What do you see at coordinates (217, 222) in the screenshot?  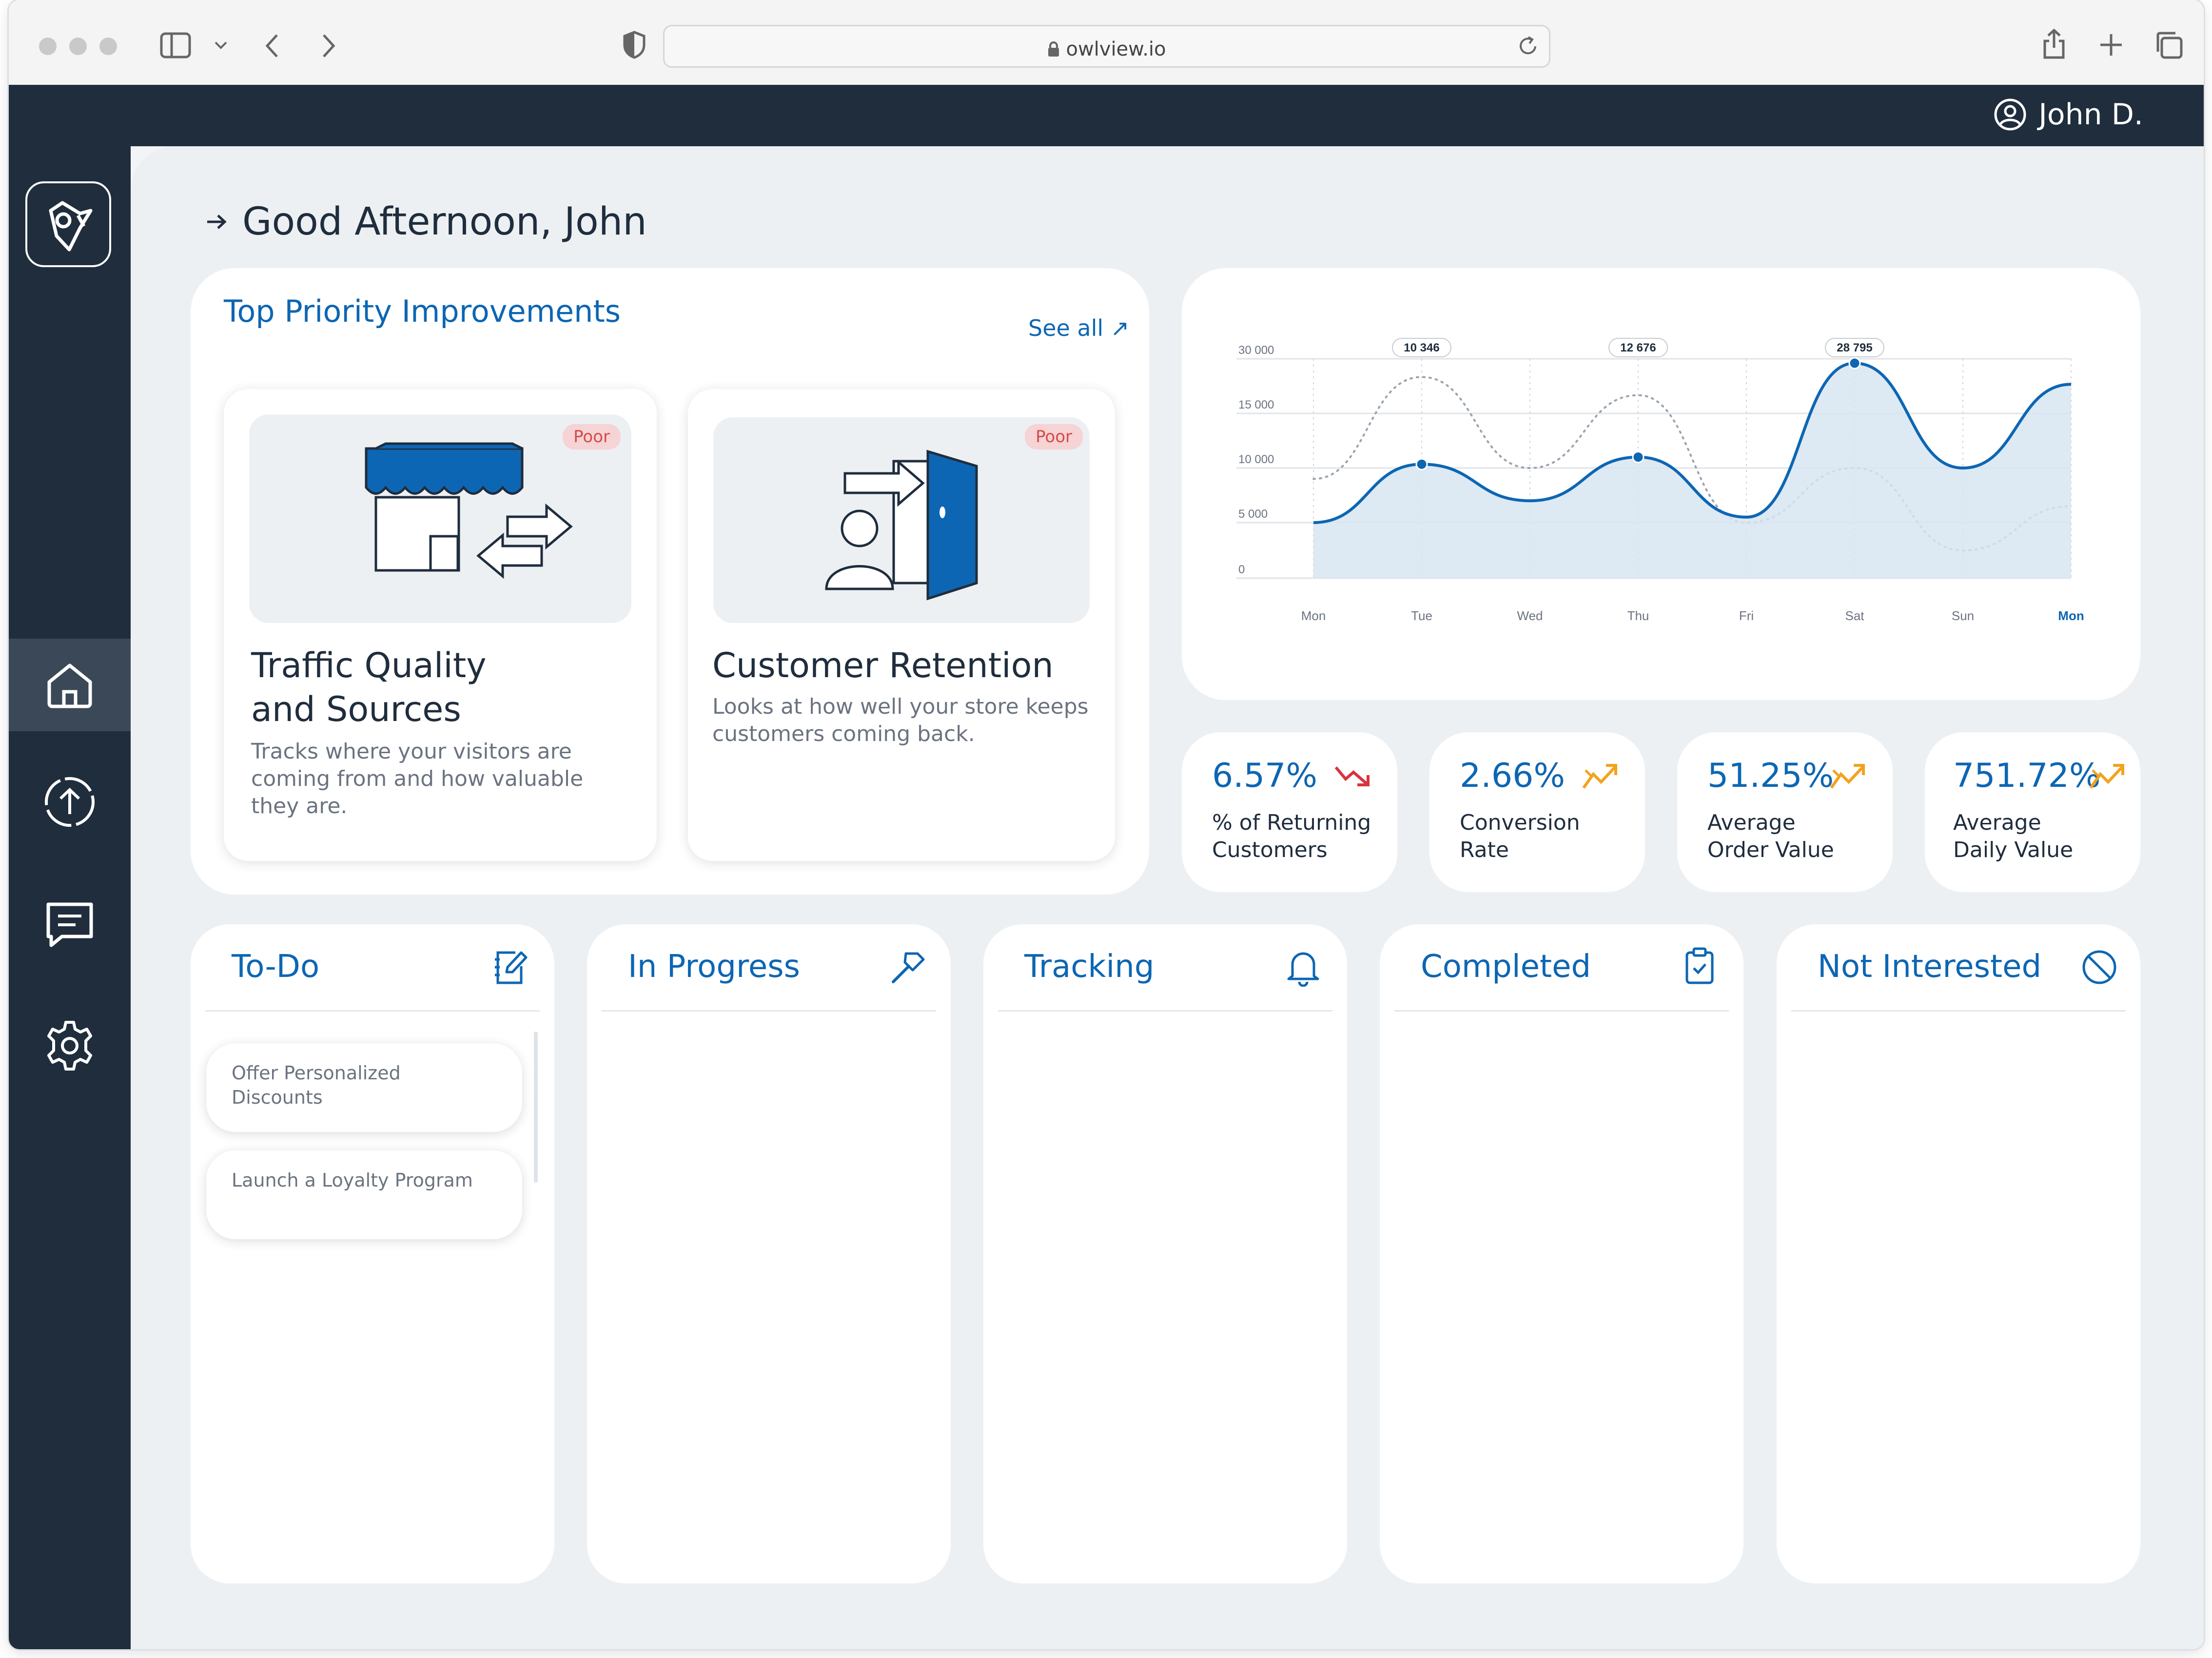 I see `arrow-right-icon` at bounding box center [217, 222].